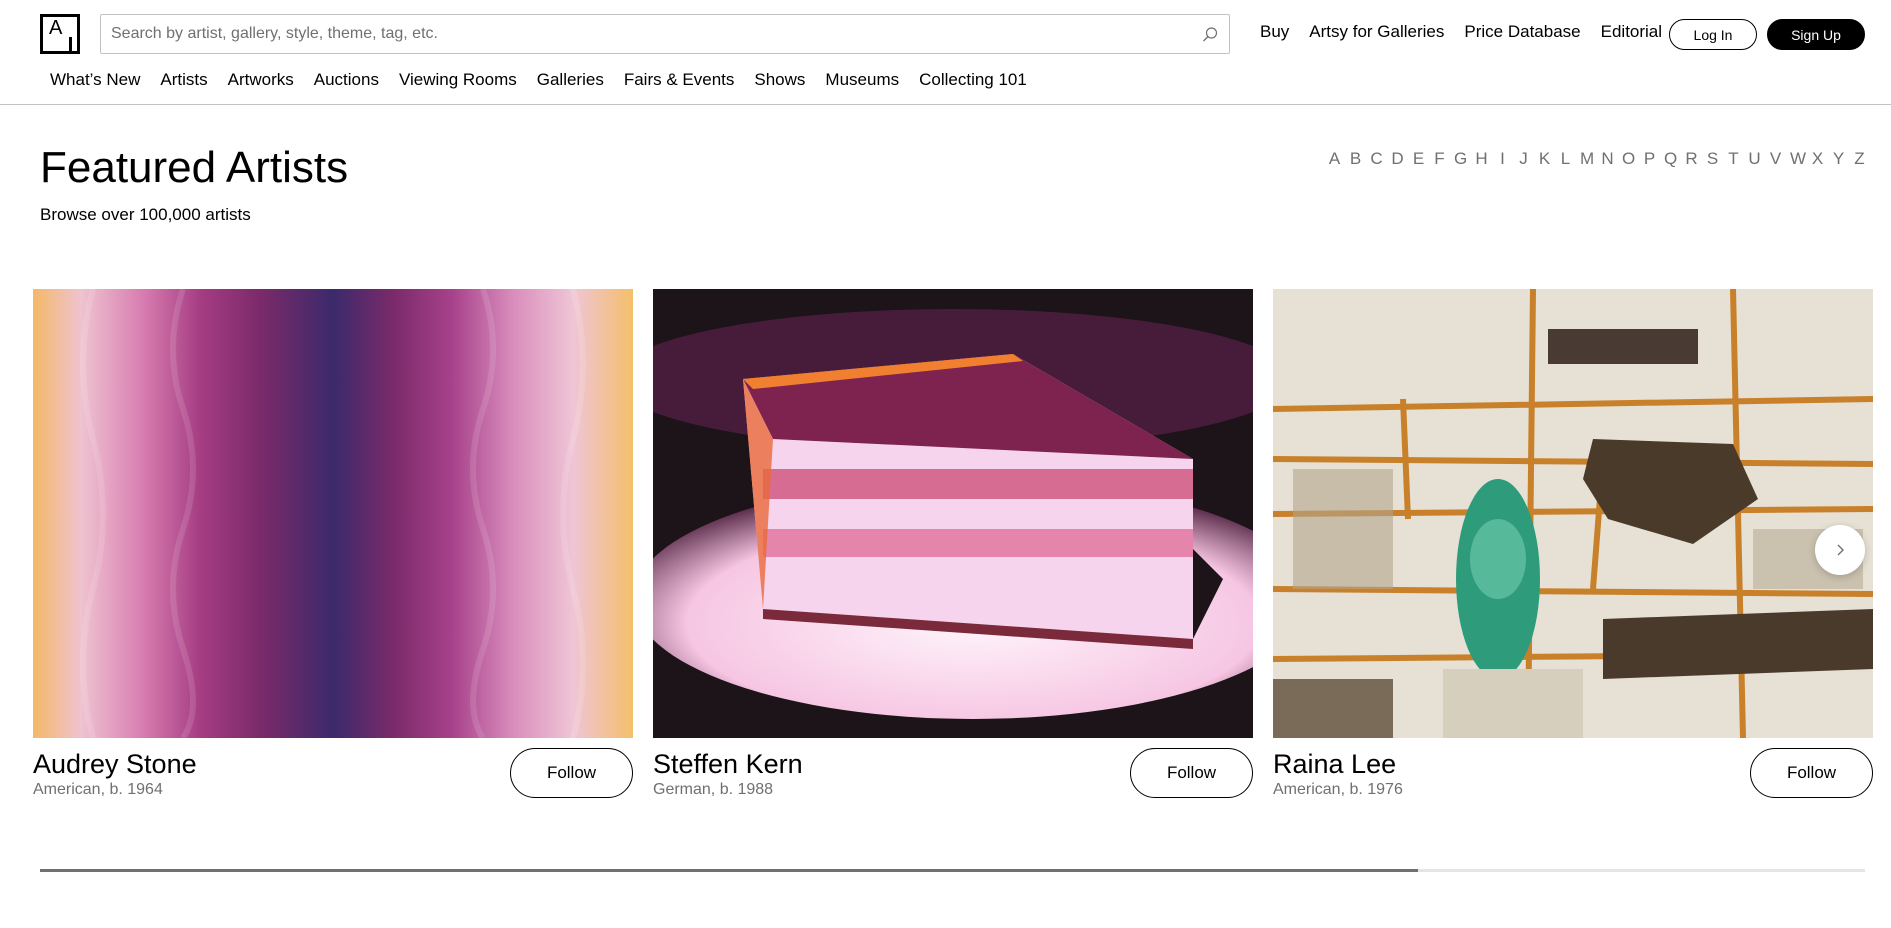  I want to click on letter-m: M, so click(1587, 159).